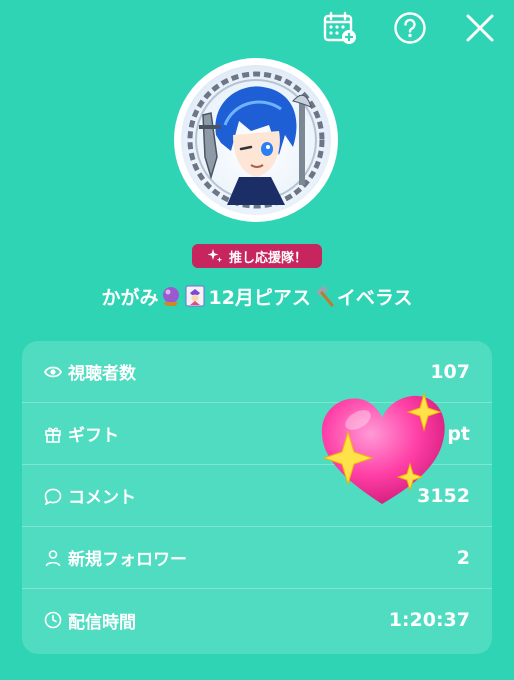 The width and height of the screenshot is (514, 680). What do you see at coordinates (443, 495) in the screenshot?
I see `stat-value: 3152` at bounding box center [443, 495].